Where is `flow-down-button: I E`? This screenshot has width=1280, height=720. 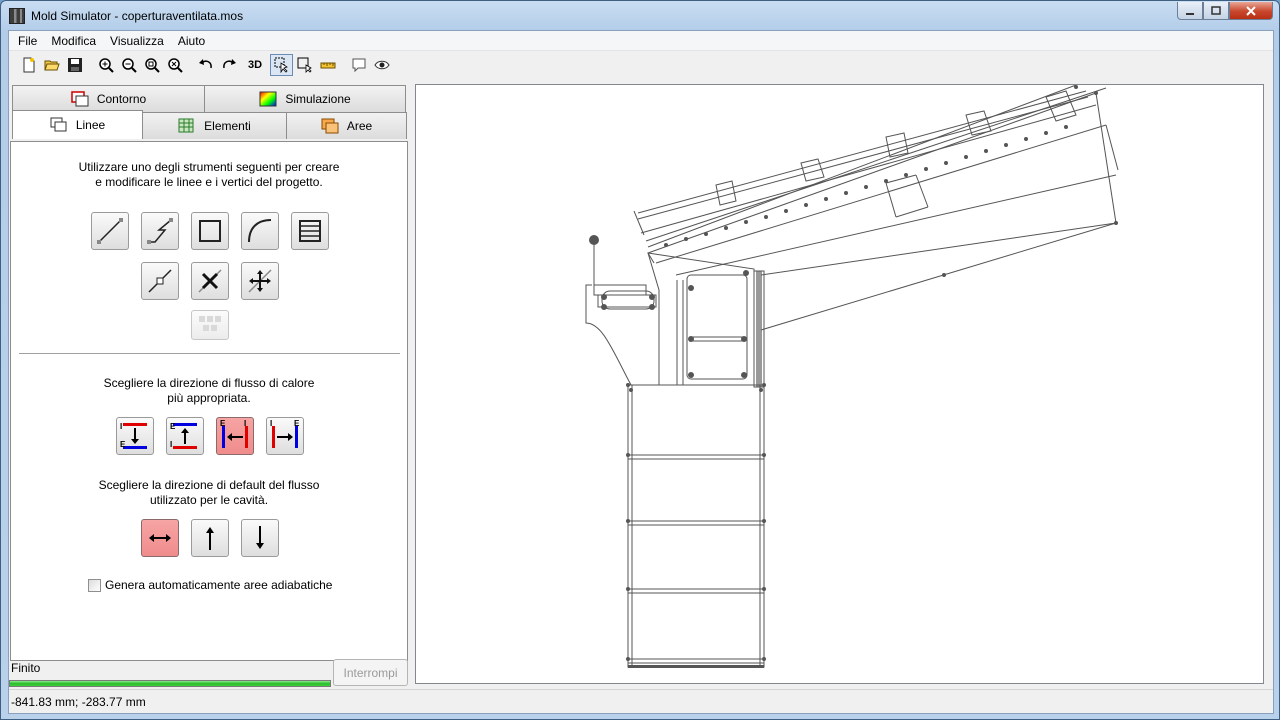 flow-down-button: I E is located at coordinates (135, 436).